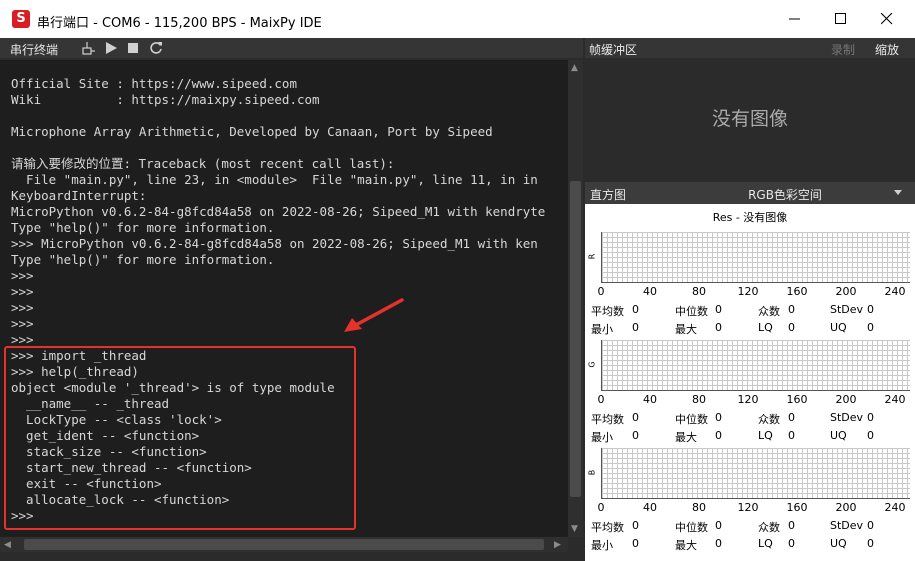 The width and height of the screenshot is (915, 561). I want to click on vertical-scrollbar: ▲ ▼, so click(575, 298).